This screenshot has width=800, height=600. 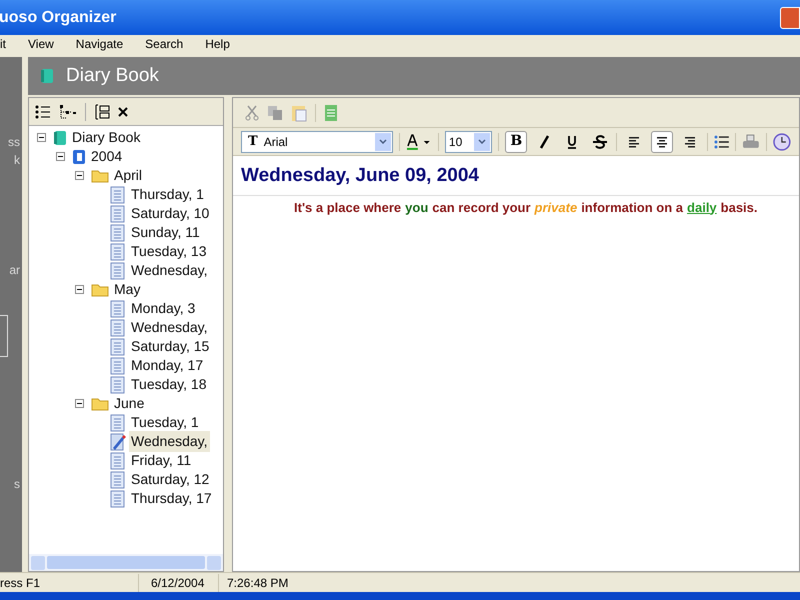 What do you see at coordinates (123, 111) in the screenshot?
I see `close-icon` at bounding box center [123, 111].